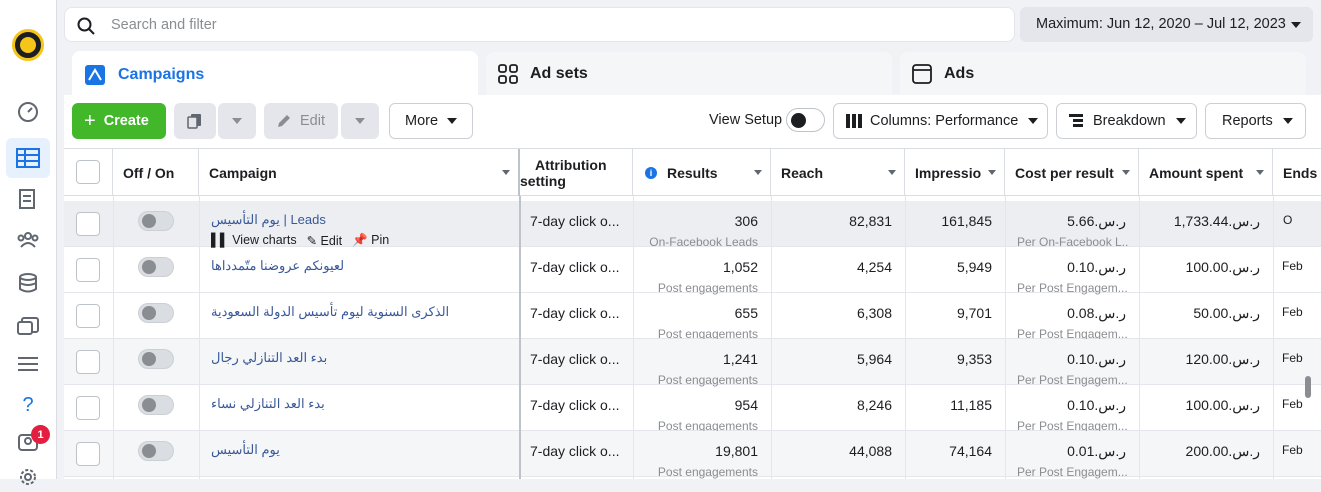 This screenshot has height=492, width=1321. What do you see at coordinates (576, 172) in the screenshot?
I see `col-attribution-header: Attribution setting` at bounding box center [576, 172].